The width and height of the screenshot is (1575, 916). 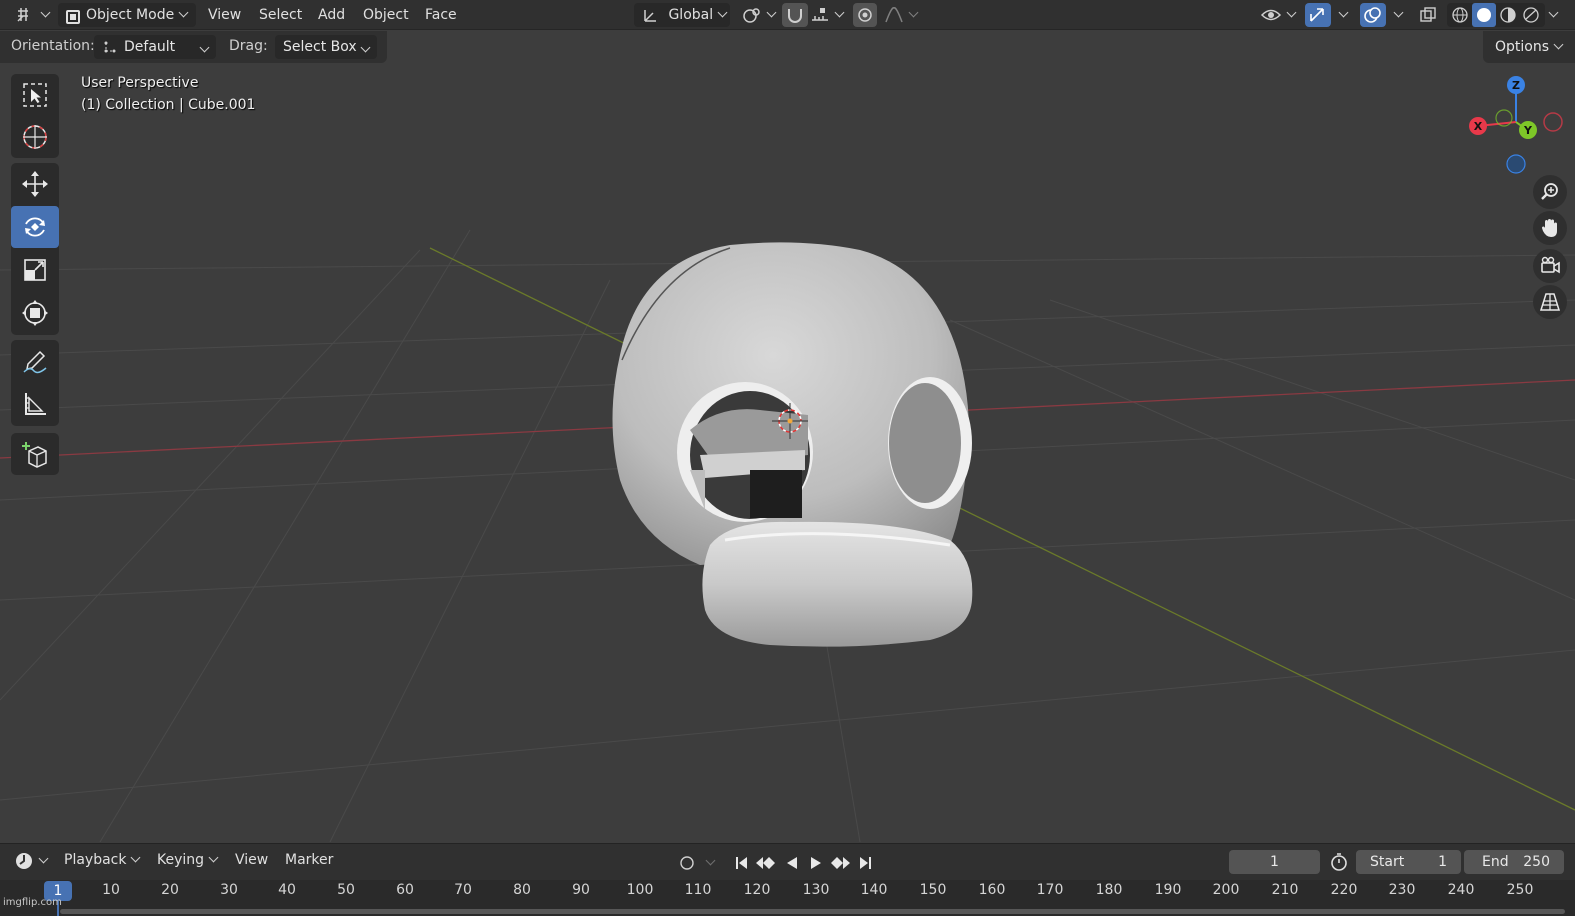 I want to click on proportional-editing-toggle, so click(x=865, y=15).